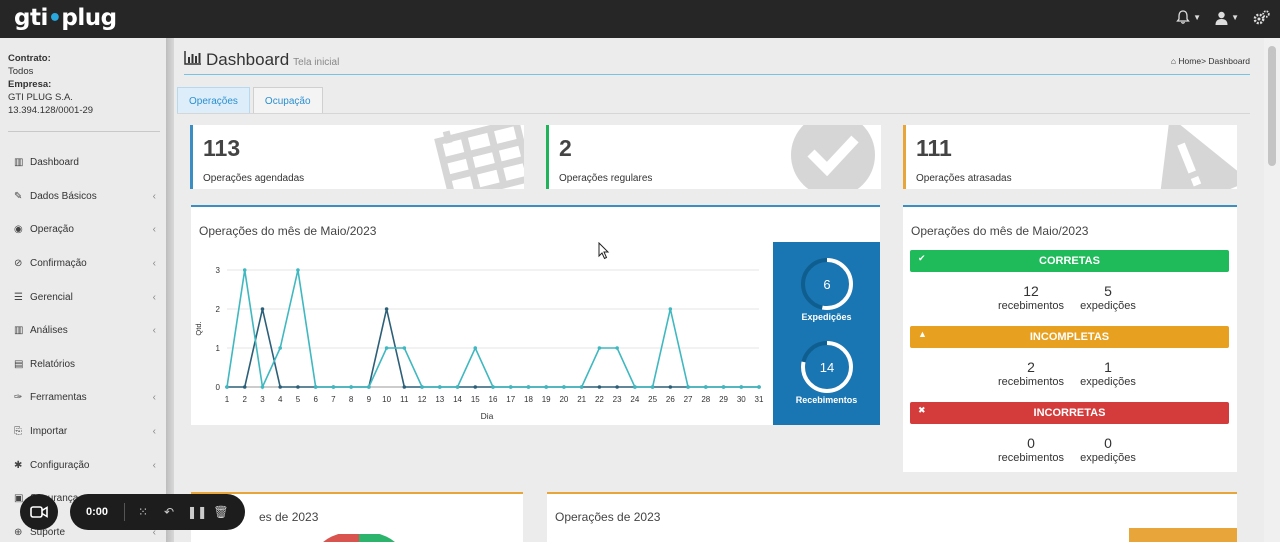 Image resolution: width=1280 pixels, height=542 pixels. What do you see at coordinates (21, 71) in the screenshot?
I see `contract-value: Todos` at bounding box center [21, 71].